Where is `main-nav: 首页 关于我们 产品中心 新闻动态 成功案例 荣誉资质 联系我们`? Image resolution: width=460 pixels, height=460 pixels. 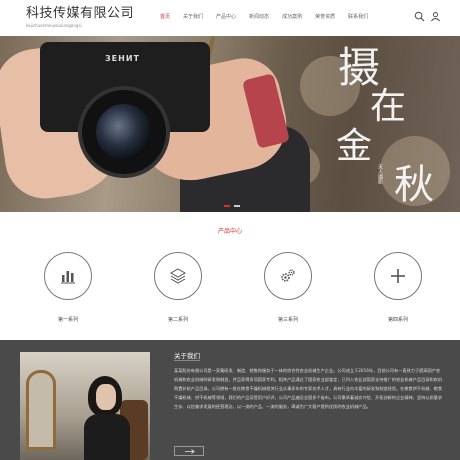 main-nav: 首页 关于我们 产品中心 新闻动态 成功案例 荣誉资质 联系我们 is located at coordinates (270, 17).